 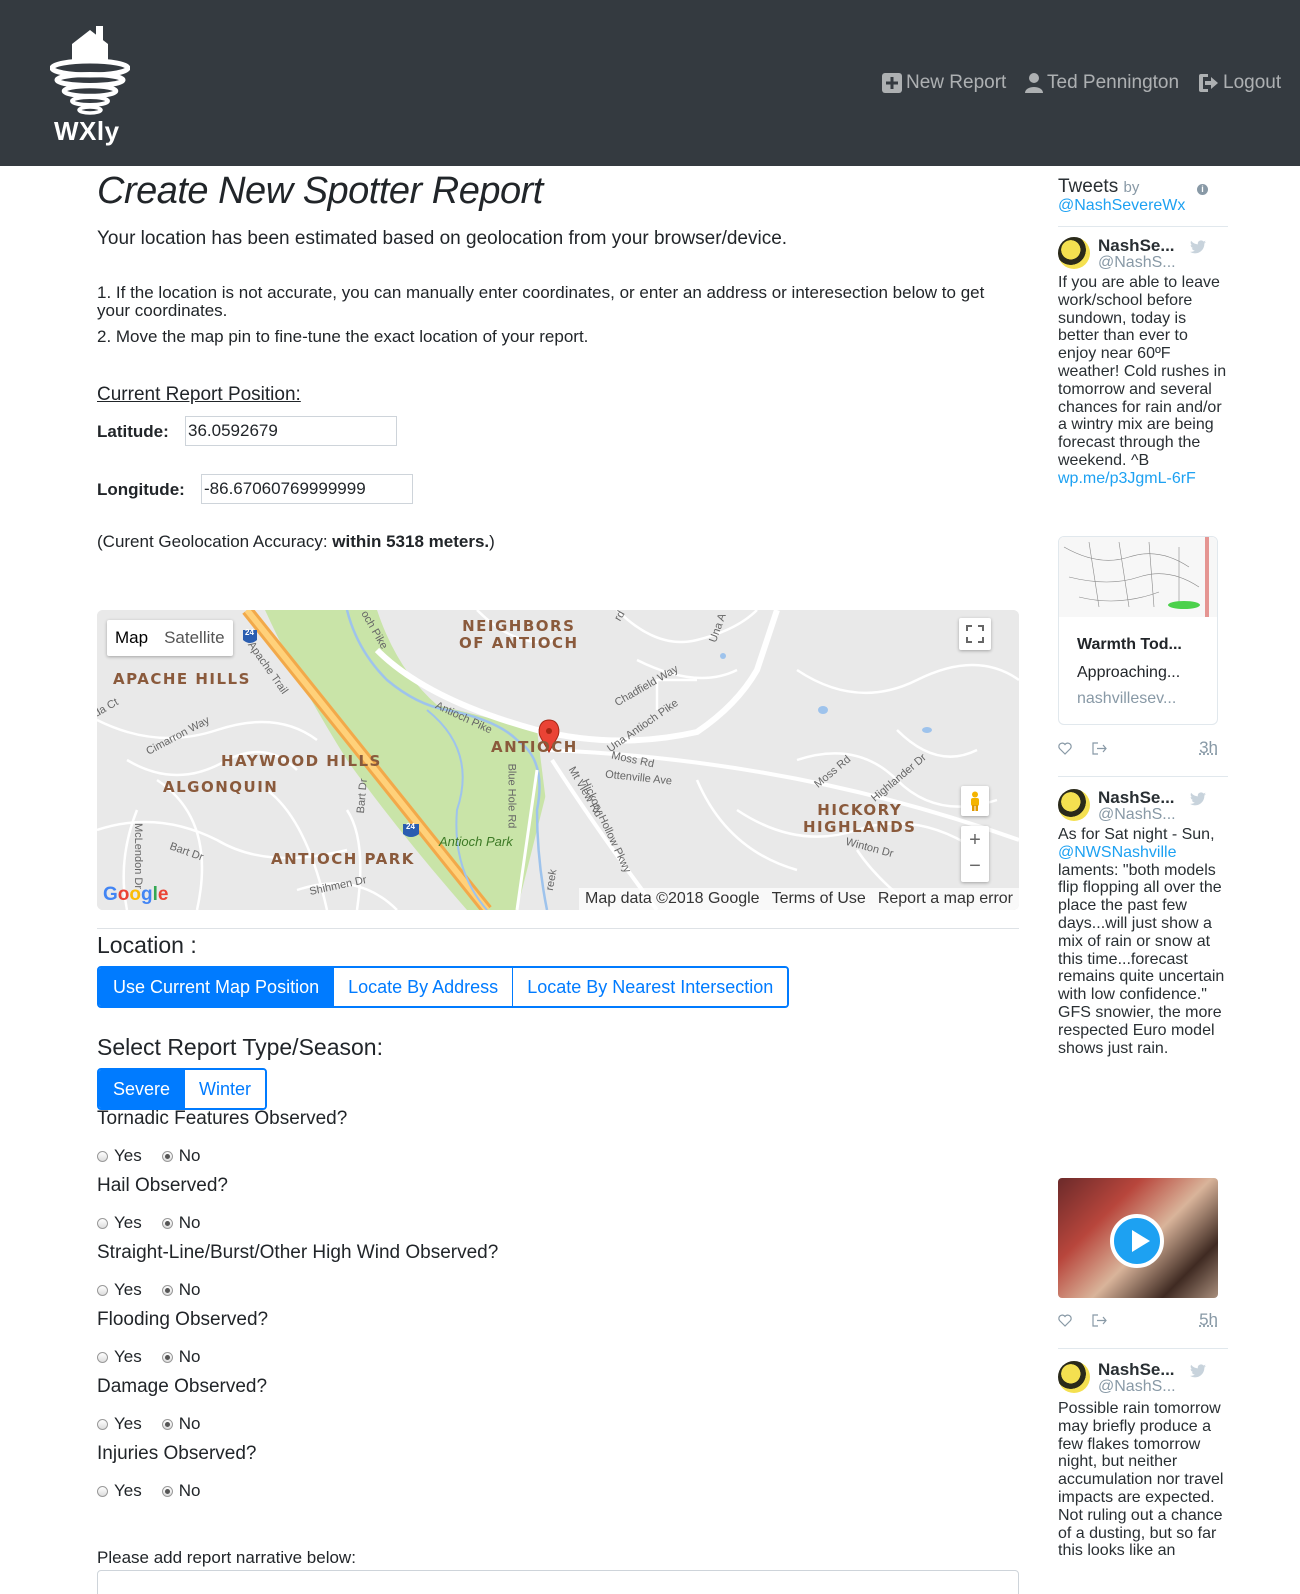 What do you see at coordinates (158, 1223) in the screenshot?
I see `question-hail-options: Yes No` at bounding box center [158, 1223].